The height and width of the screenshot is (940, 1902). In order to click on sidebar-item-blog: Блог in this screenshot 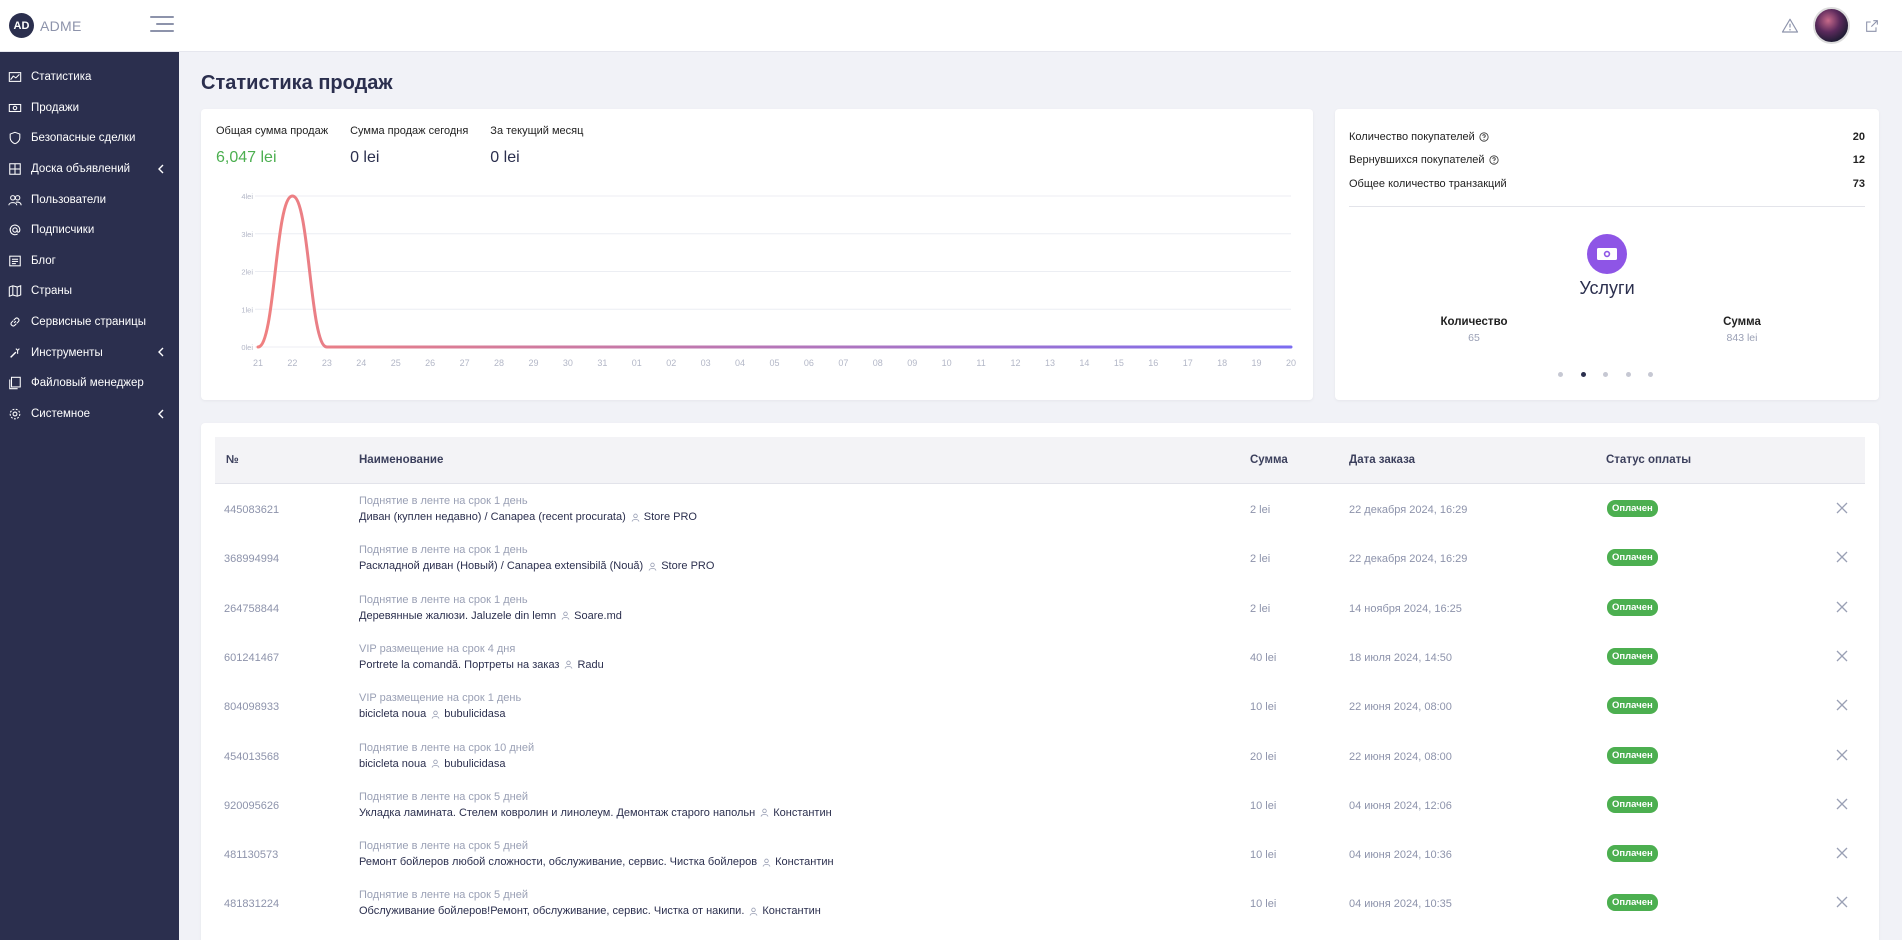, I will do `click(89, 261)`.